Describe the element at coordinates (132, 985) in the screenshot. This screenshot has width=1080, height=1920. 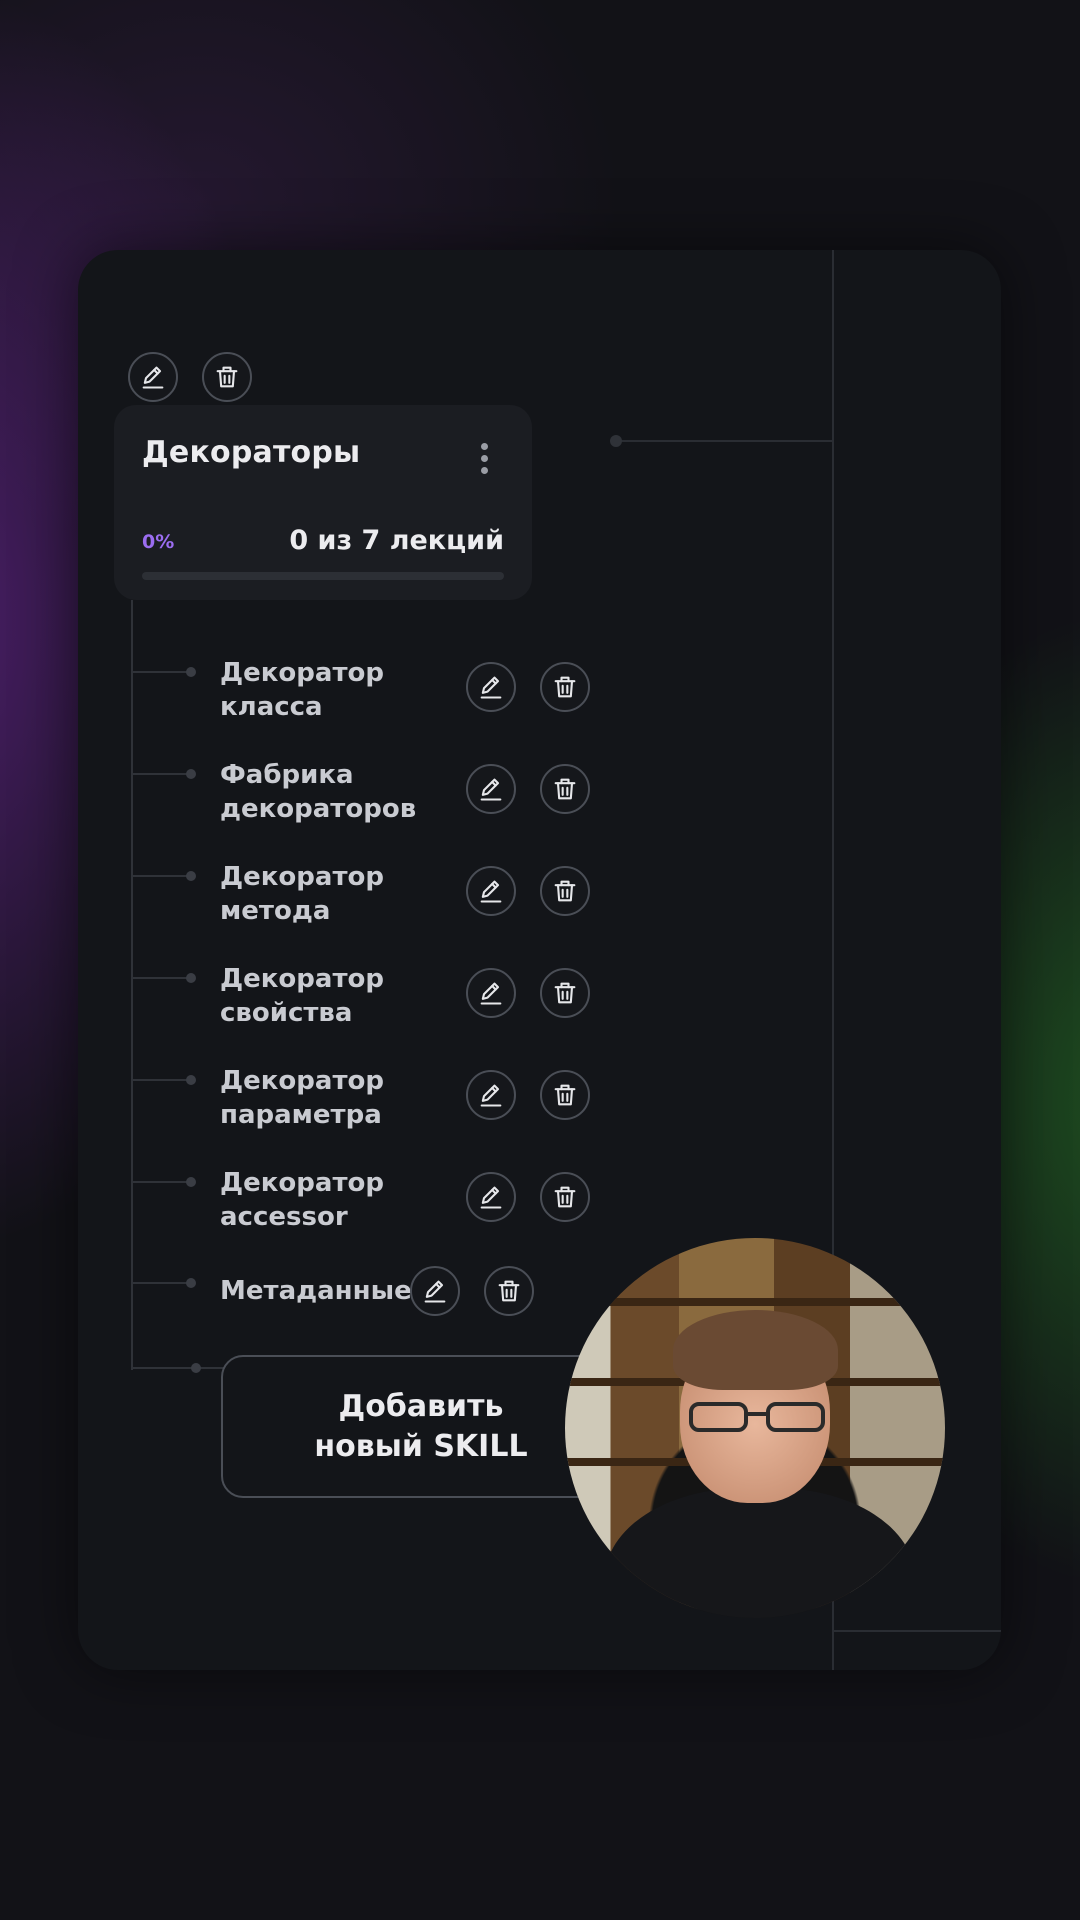
I see `tree-line` at that location.